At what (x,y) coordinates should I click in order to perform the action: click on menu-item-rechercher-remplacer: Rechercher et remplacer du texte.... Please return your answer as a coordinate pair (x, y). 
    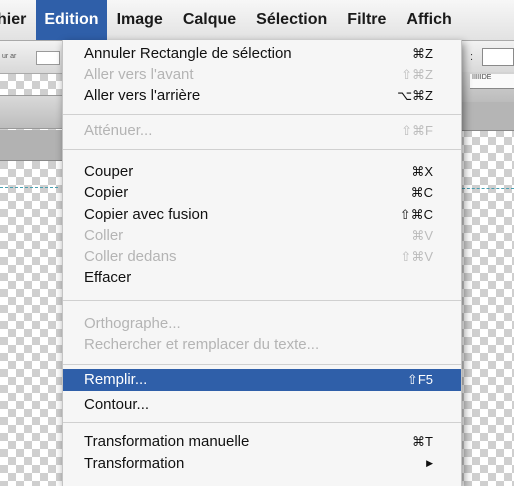
    Looking at the image, I should click on (262, 344).